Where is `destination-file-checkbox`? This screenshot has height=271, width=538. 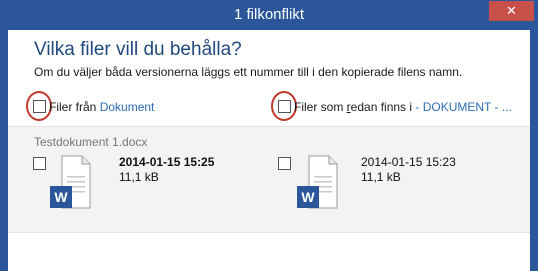
destination-file-checkbox is located at coordinates (284, 163).